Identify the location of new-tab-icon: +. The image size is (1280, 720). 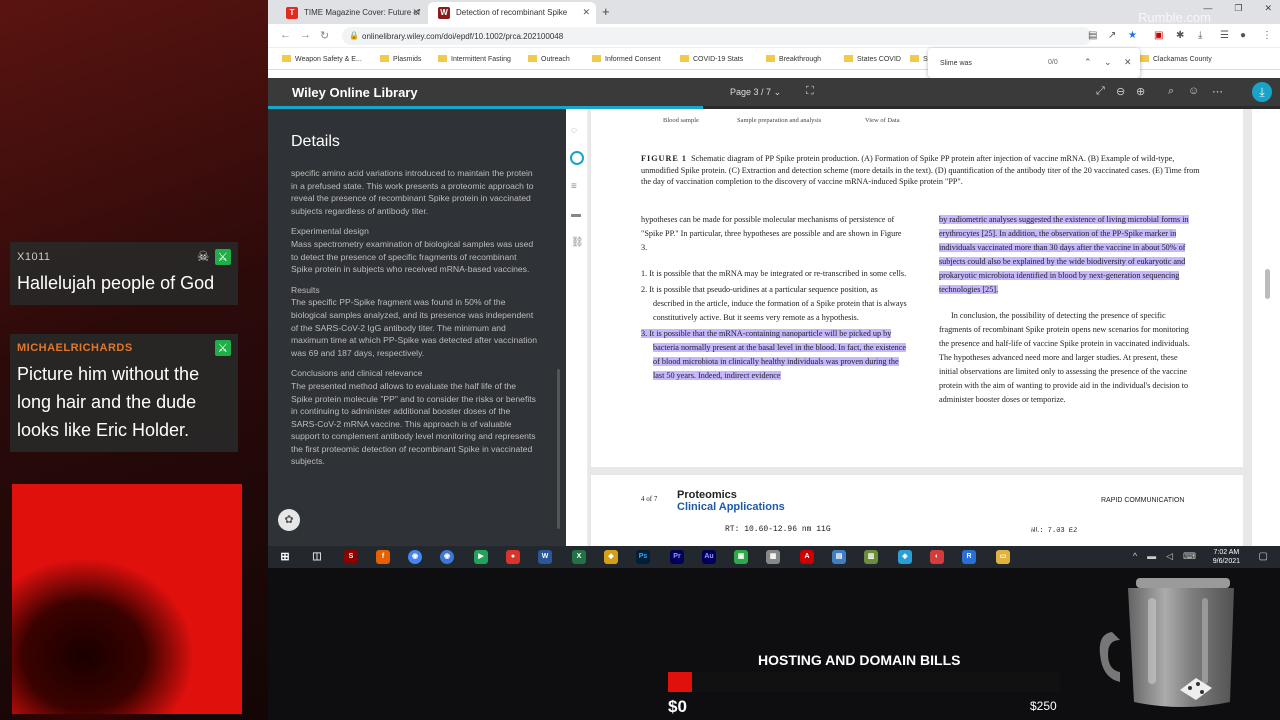
(606, 11).